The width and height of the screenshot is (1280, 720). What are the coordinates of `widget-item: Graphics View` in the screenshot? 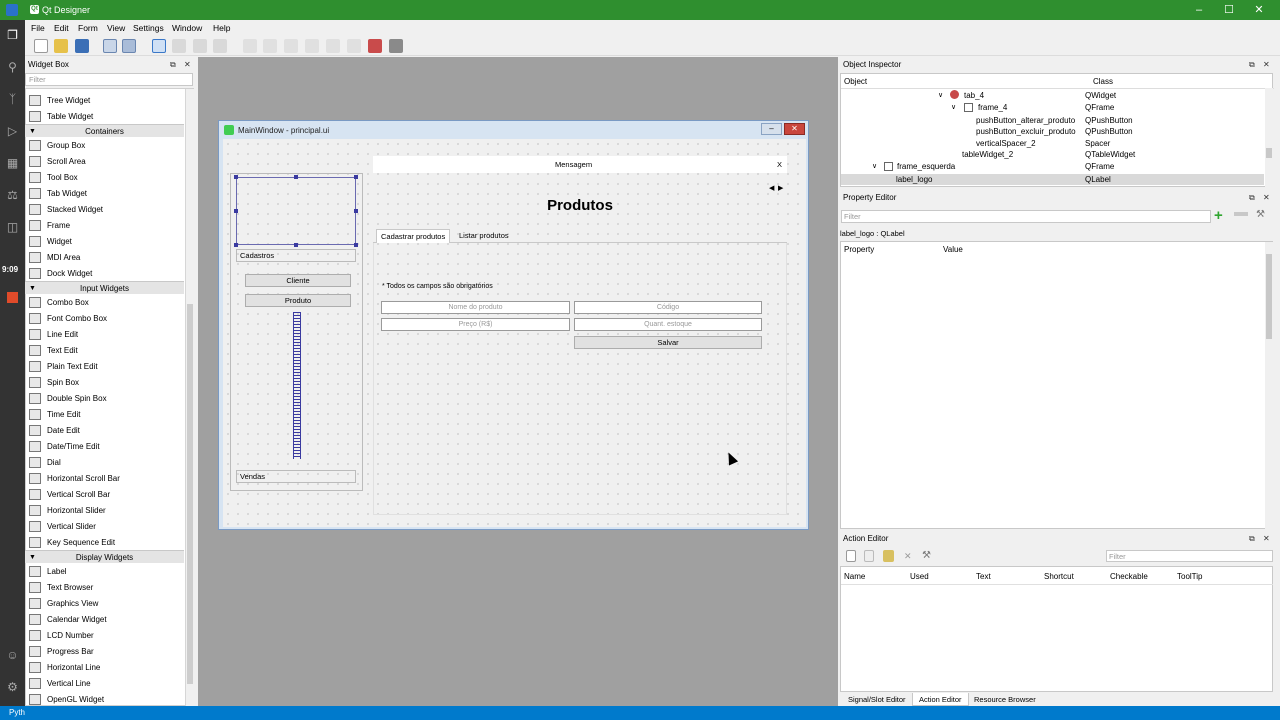 It's located at (63, 604).